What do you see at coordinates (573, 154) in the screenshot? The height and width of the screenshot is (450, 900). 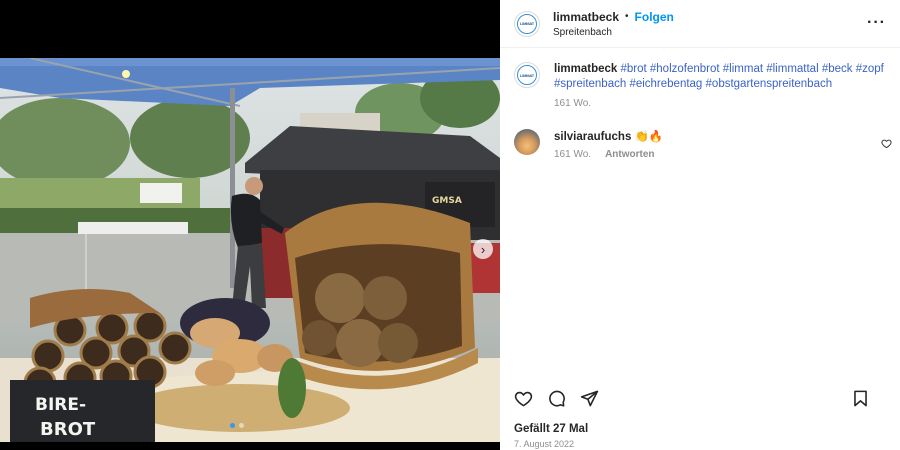 I see `comment-time: 161 Wo.` at bounding box center [573, 154].